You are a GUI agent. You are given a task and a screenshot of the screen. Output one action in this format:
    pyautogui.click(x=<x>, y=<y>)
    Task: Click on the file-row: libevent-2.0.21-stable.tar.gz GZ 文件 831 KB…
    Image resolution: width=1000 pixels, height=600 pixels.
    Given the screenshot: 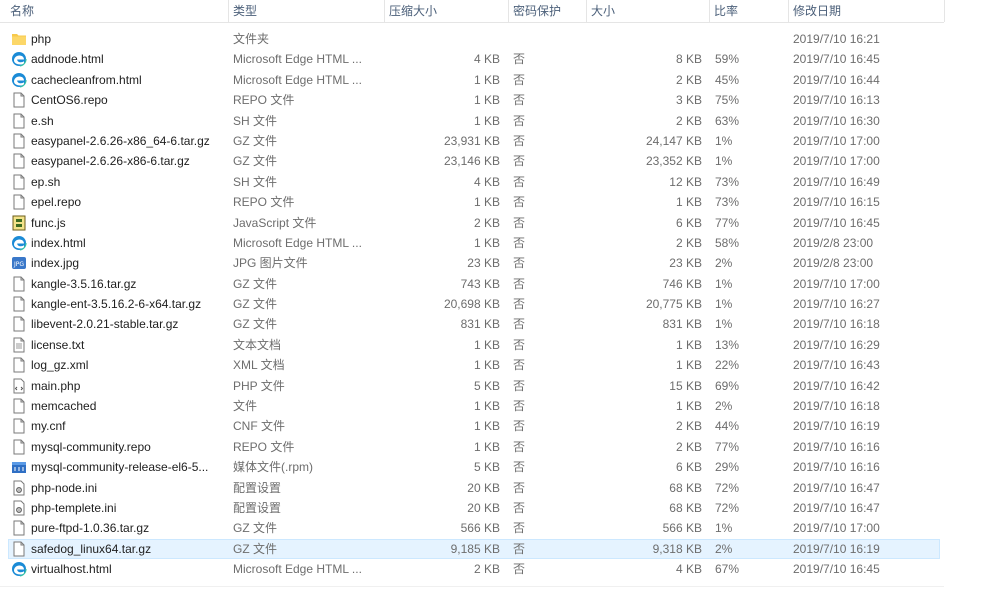 What is the action you would take?
    pyautogui.click(x=472, y=324)
    